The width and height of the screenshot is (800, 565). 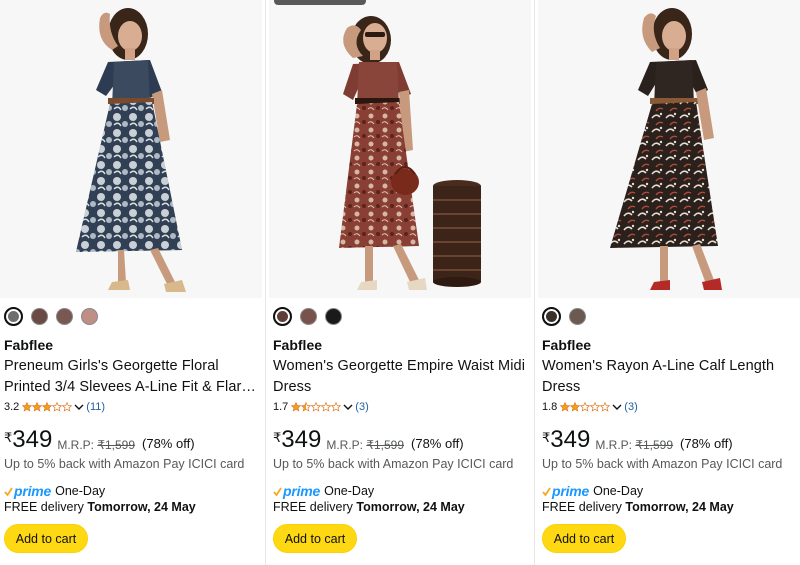 What do you see at coordinates (95, 407) in the screenshot?
I see `review-count-link: (11)` at bounding box center [95, 407].